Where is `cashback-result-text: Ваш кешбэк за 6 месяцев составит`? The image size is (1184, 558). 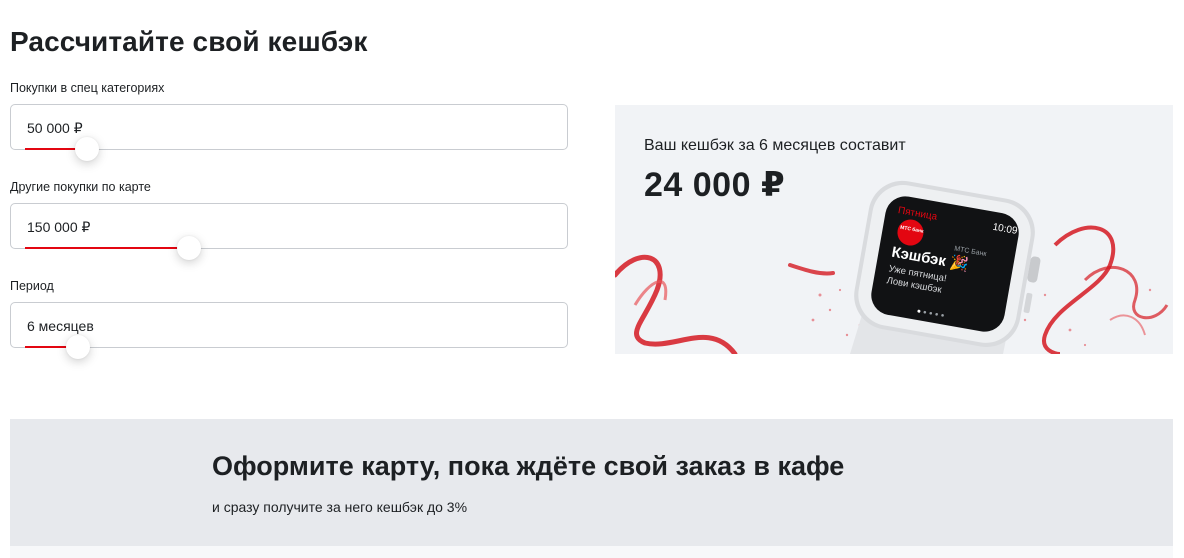 cashback-result-text: Ваш кешбэк за 6 месяцев составит is located at coordinates (775, 145).